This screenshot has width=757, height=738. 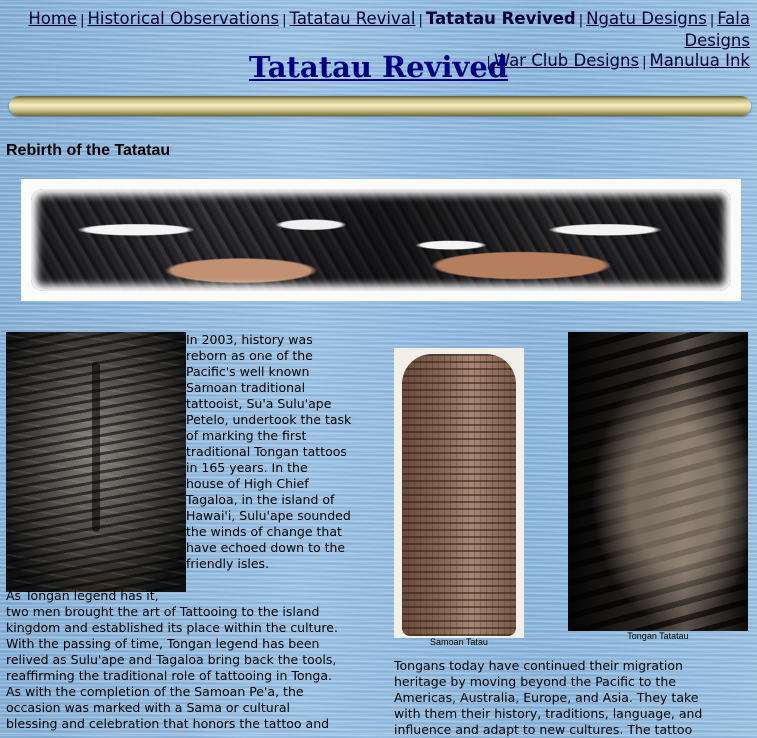 I want to click on samoan-pea-legs, so click(x=459, y=495).